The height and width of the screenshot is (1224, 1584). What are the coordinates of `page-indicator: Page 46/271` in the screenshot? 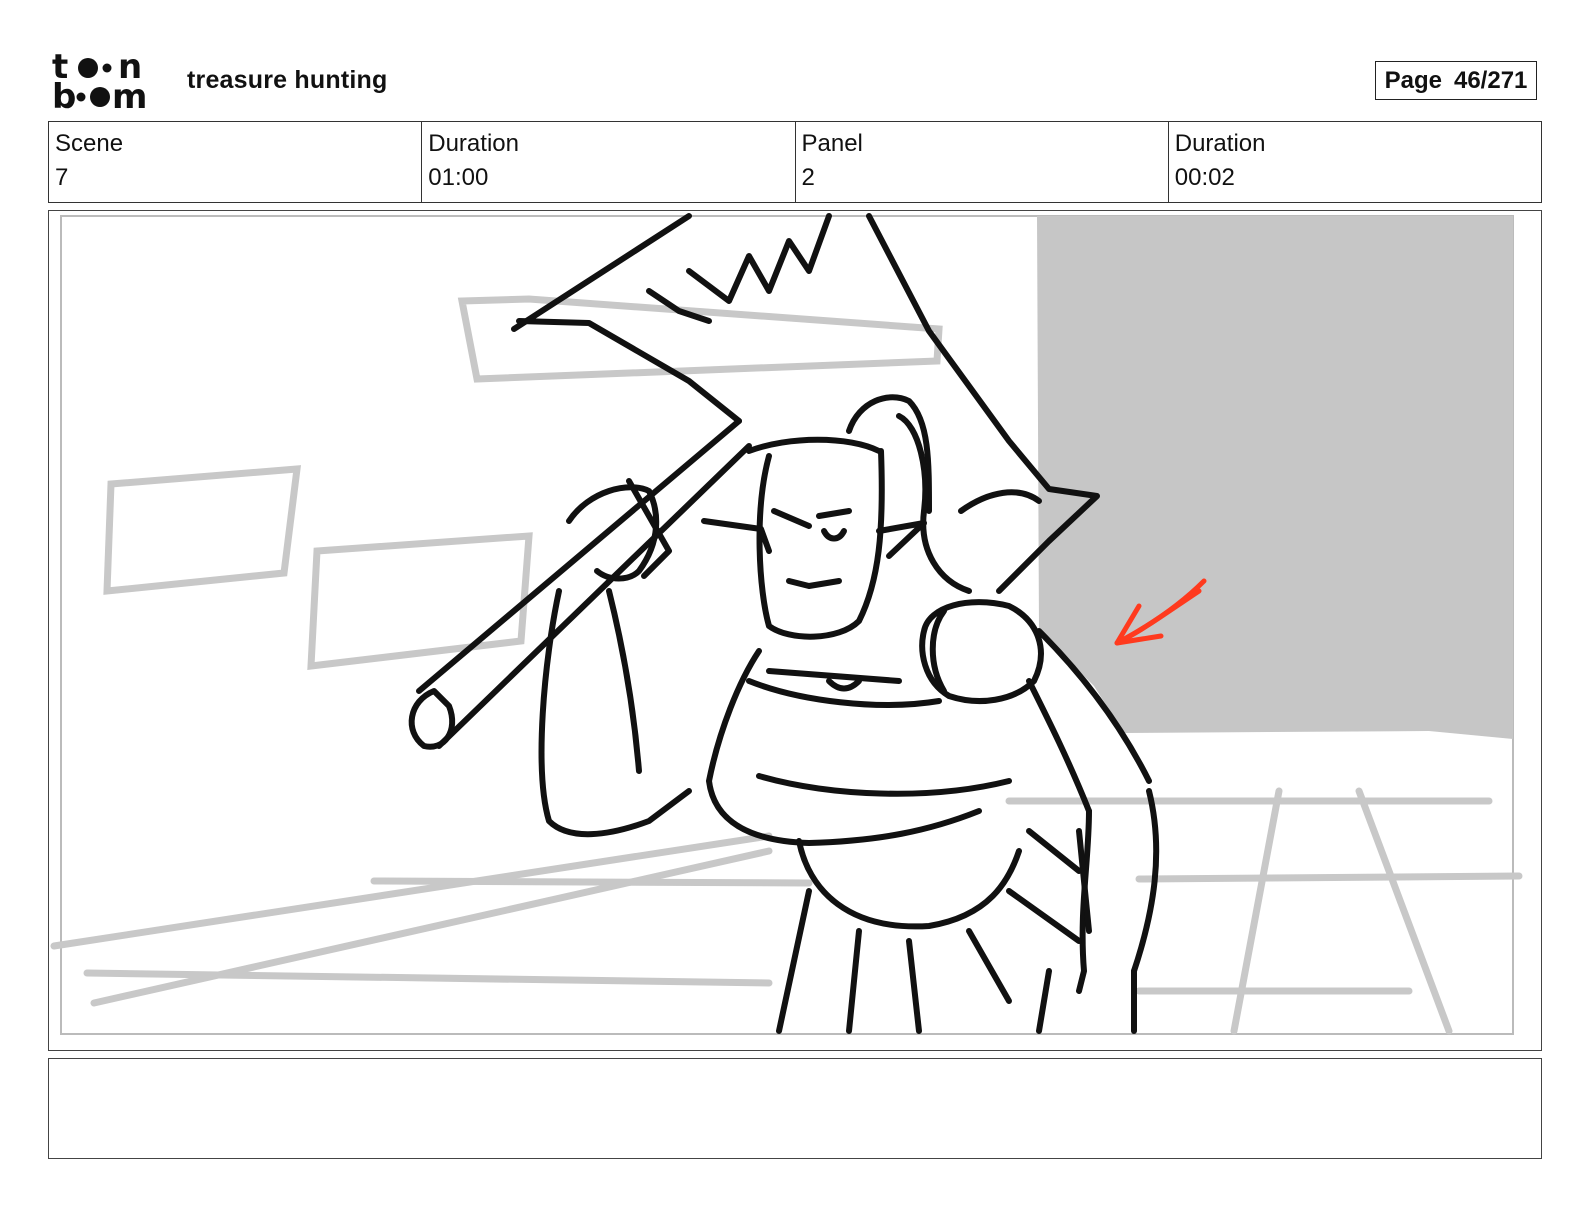 It's located at (1456, 80).